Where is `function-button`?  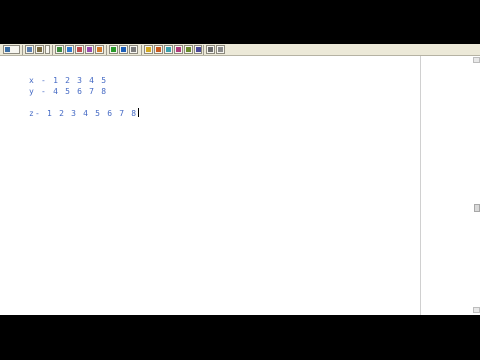 function-button is located at coordinates (39, 49).